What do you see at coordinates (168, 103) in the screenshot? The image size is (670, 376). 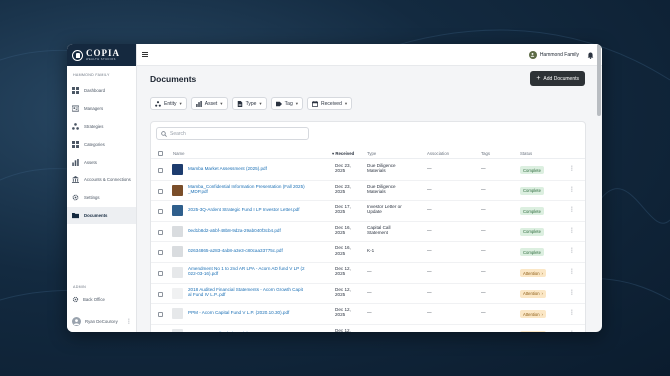 I see `filter-entity: Entity ▾` at bounding box center [168, 103].